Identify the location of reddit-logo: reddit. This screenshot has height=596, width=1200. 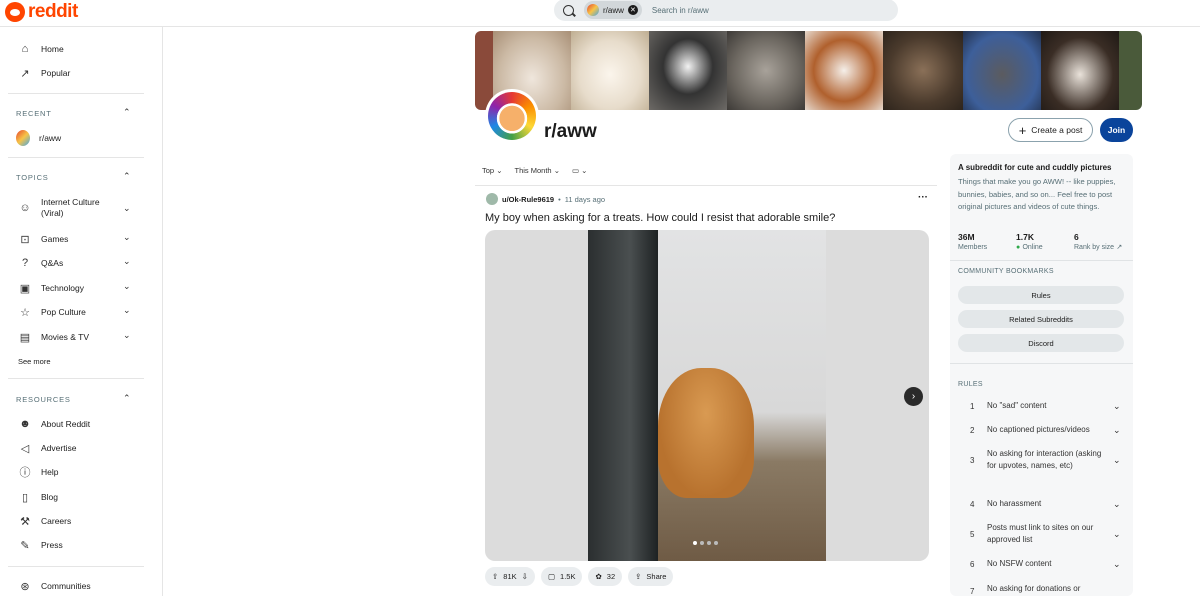
(41, 12).